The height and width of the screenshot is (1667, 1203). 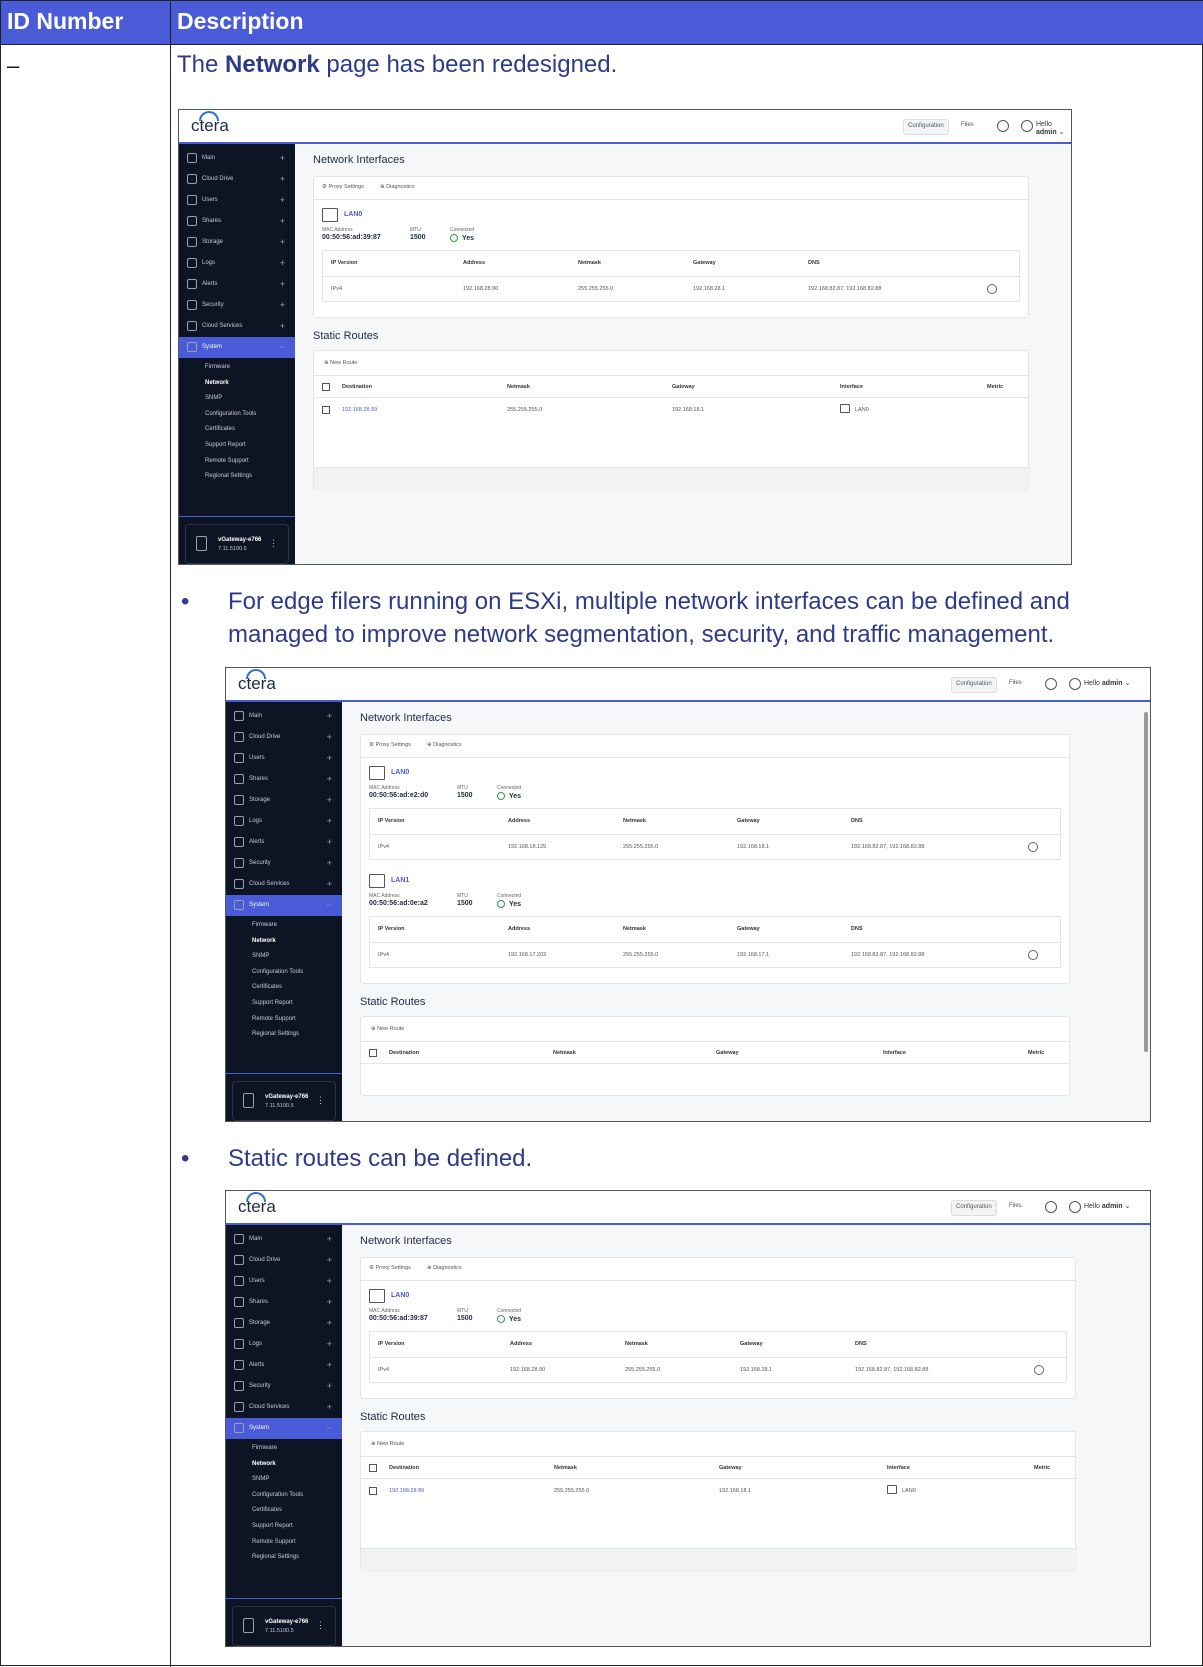 What do you see at coordinates (264, 941) in the screenshot?
I see `submenu-network: Network` at bounding box center [264, 941].